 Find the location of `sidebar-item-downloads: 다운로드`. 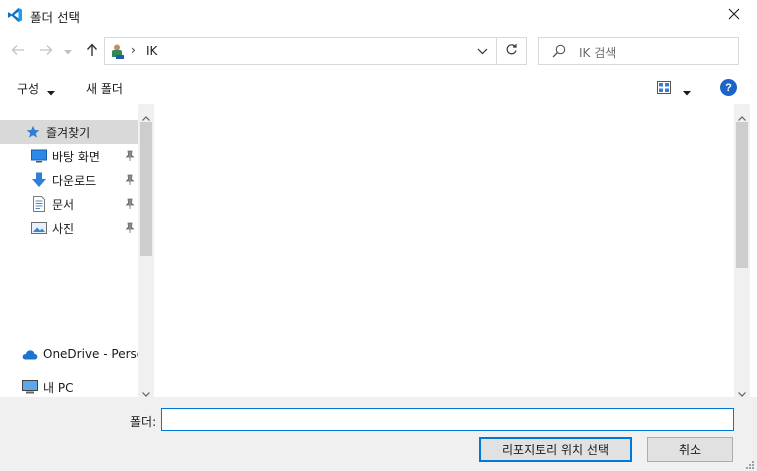

sidebar-item-downloads: 다운로드 is located at coordinates (69, 180).